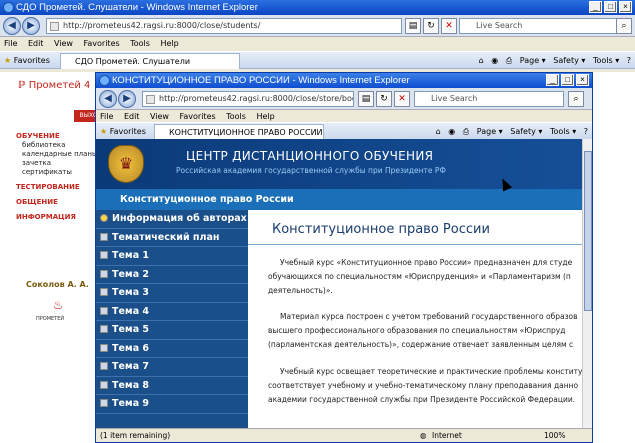  I want to click on zone-text: Internet, so click(447, 435).